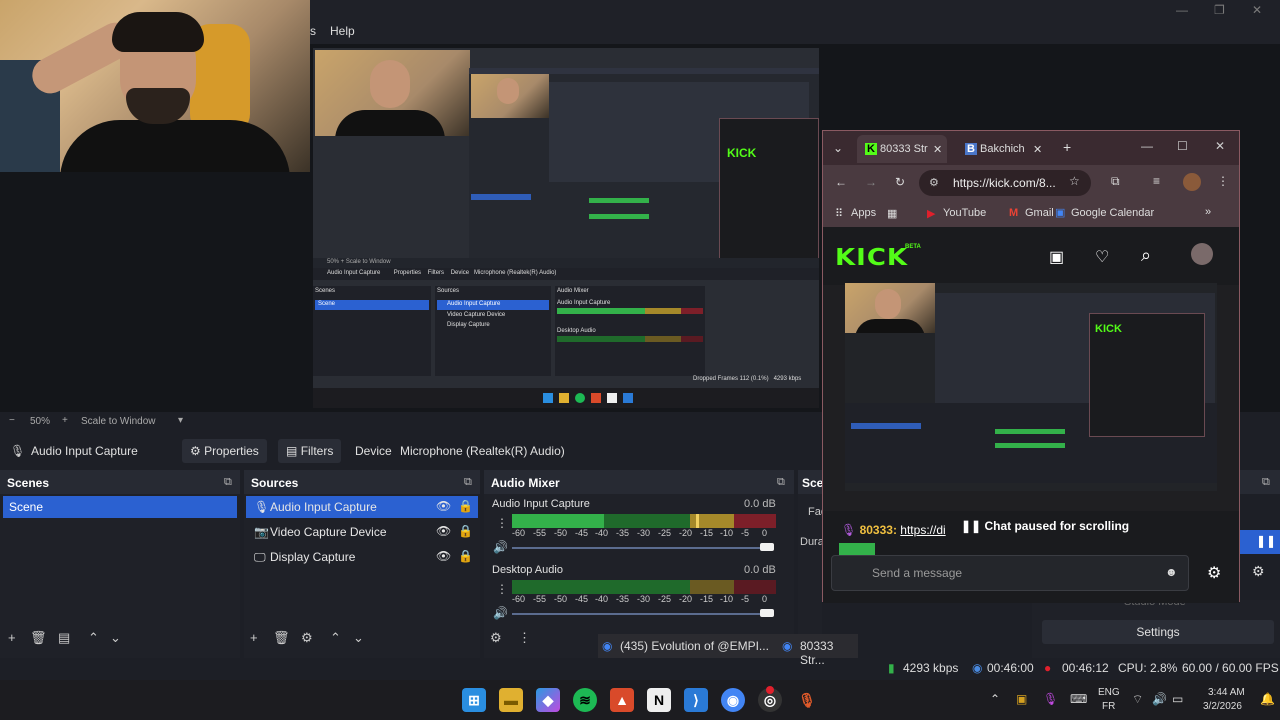 The height and width of the screenshot is (720, 1280). I want to click on reload-icon: ↻, so click(900, 182).